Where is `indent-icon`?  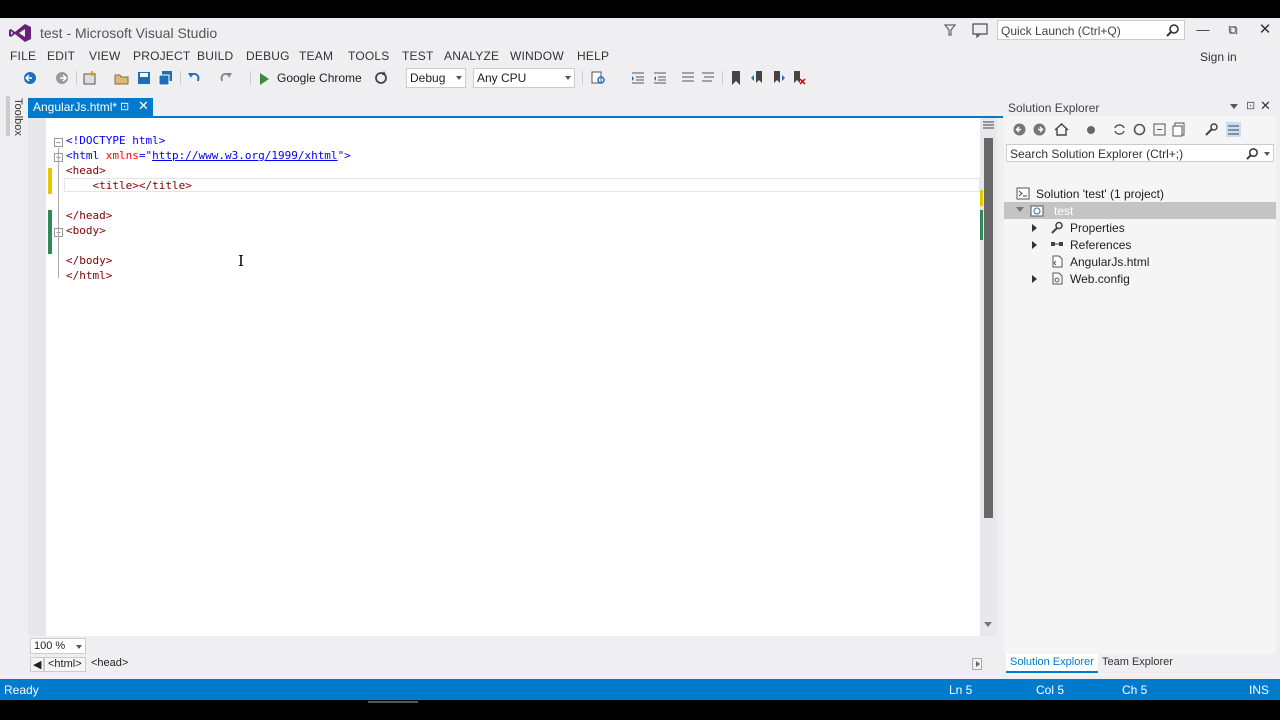
indent-icon is located at coordinates (638, 78).